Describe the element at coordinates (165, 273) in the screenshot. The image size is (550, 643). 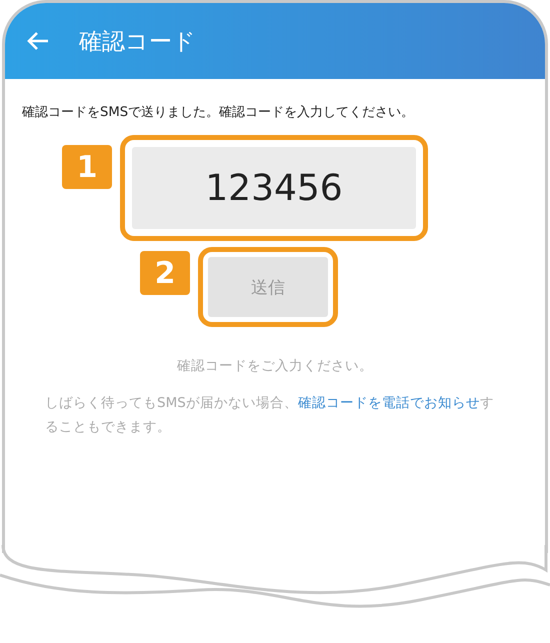
I see `callout-badge: 2` at that location.